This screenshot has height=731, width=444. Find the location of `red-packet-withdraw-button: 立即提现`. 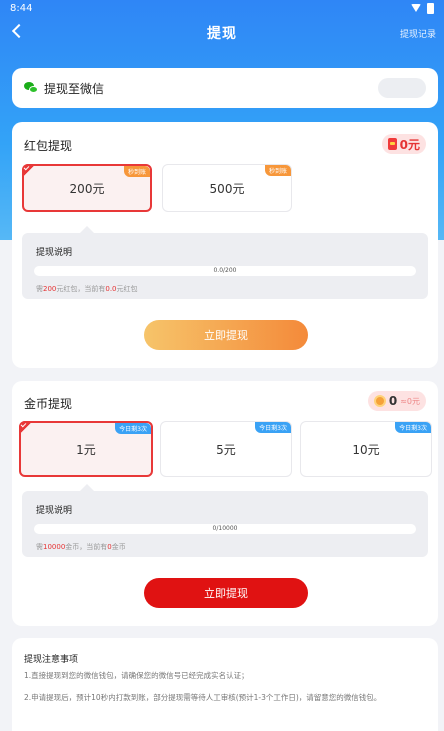

red-packet-withdraw-button: 立即提现 is located at coordinates (226, 335).